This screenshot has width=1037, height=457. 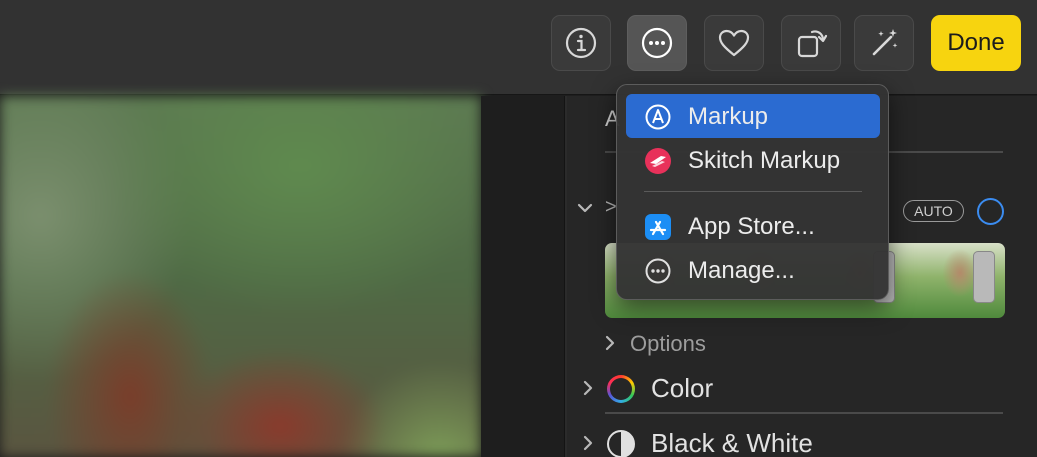 What do you see at coordinates (976, 43) in the screenshot?
I see `done-button: Done` at bounding box center [976, 43].